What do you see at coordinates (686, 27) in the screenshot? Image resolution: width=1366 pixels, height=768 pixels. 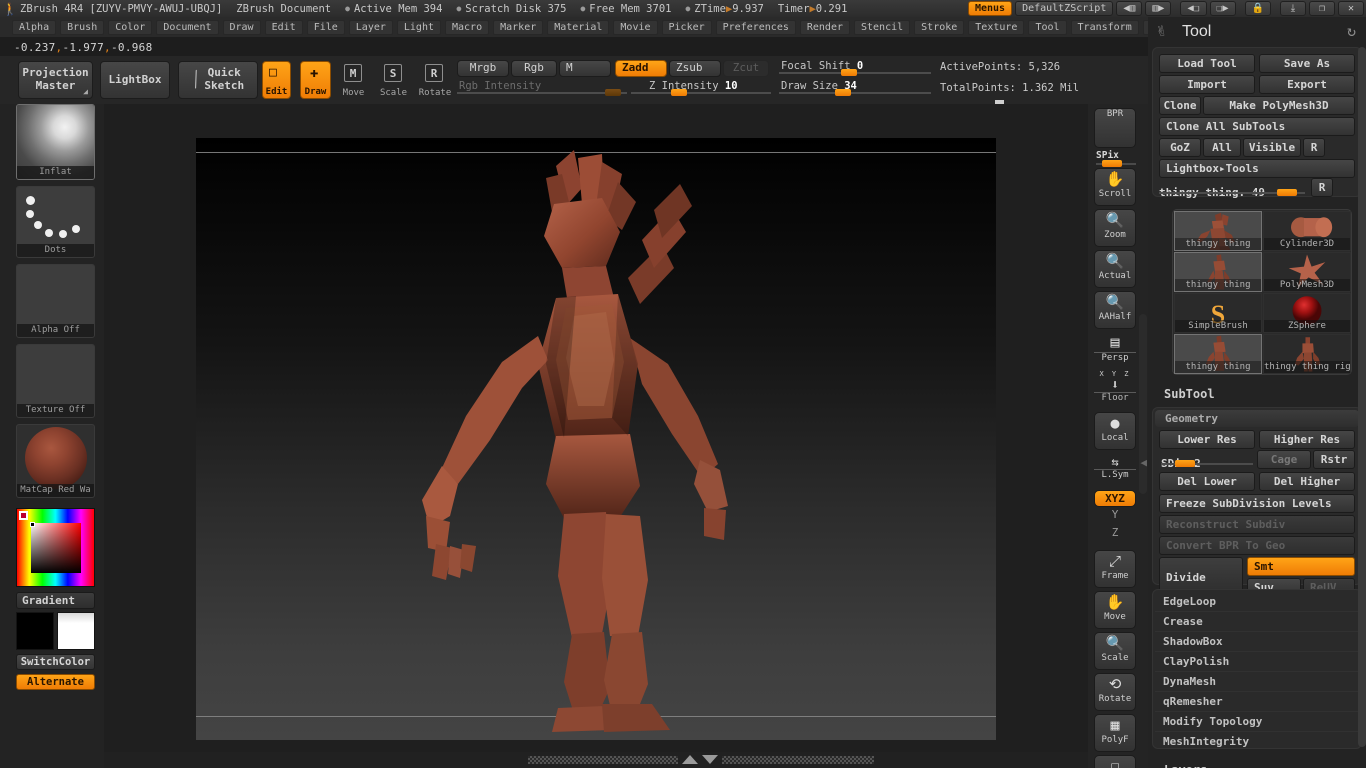 I see `menu-item-picker: Picker` at bounding box center [686, 27].